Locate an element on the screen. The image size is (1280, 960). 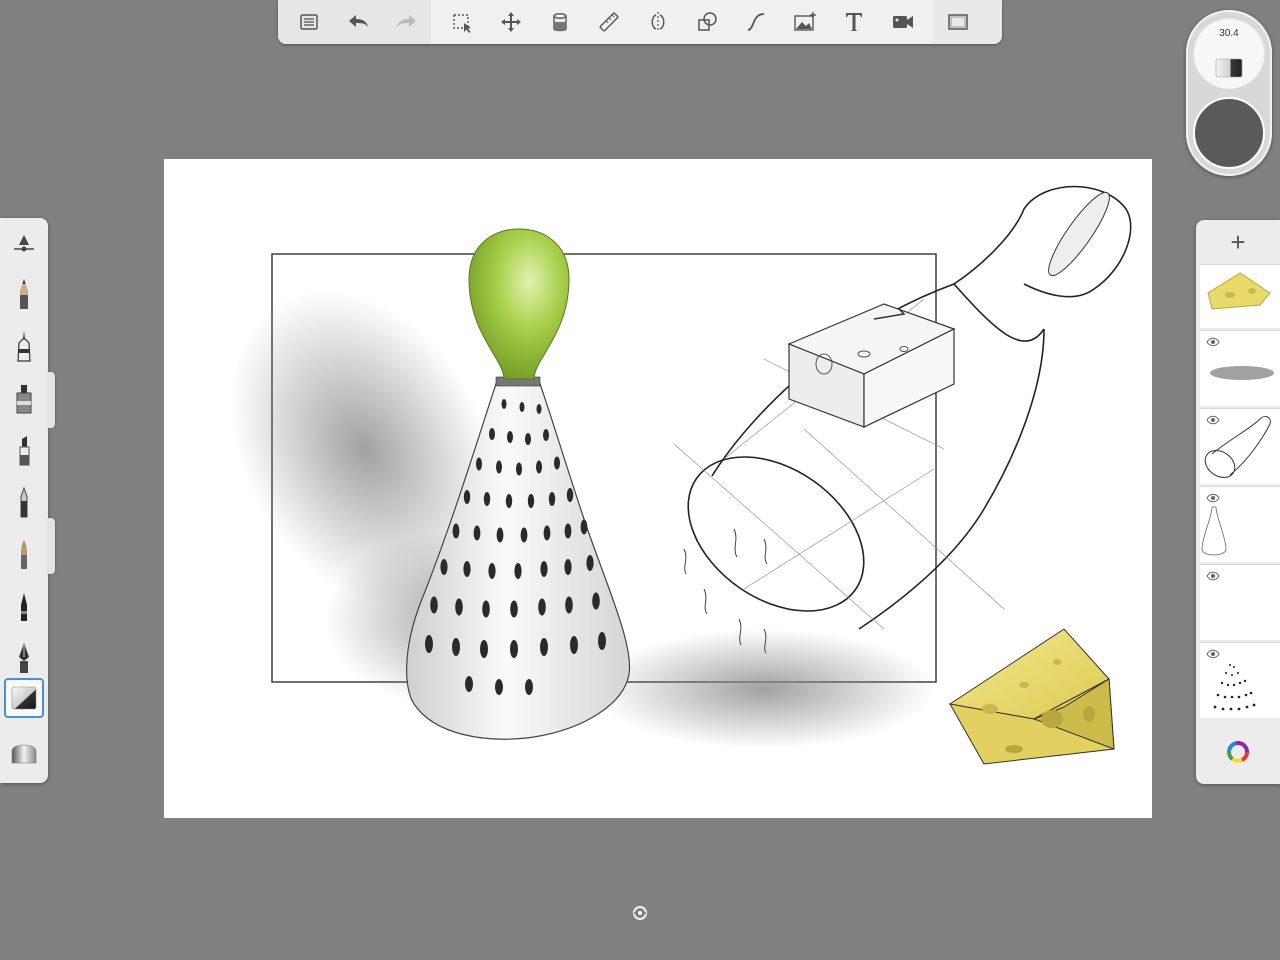
sketch-cheese-block is located at coordinates (871, 365).